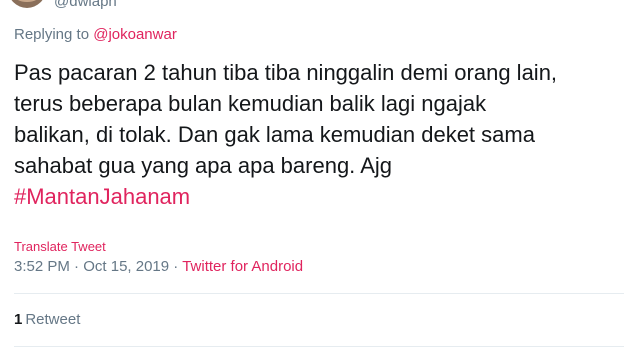  I want to click on replying-to: Replying to @jokoanwar, so click(95, 35).